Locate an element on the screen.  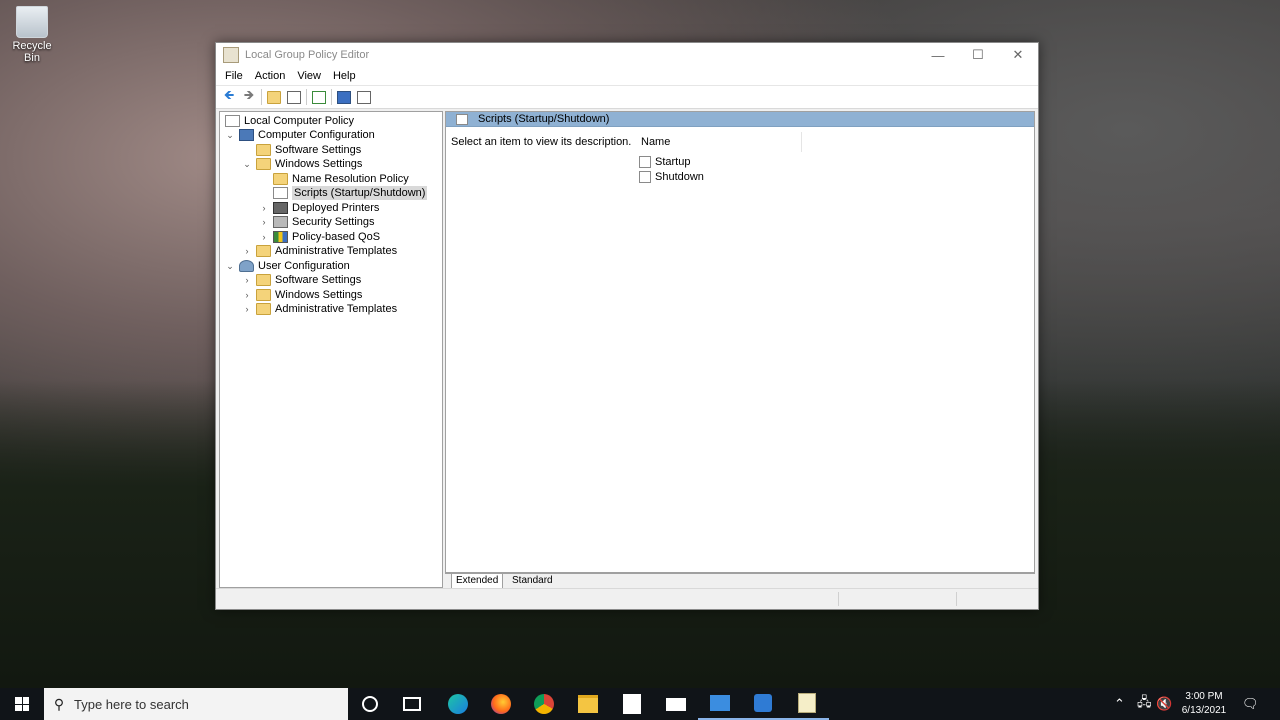
tree-item-user-configuration: ⌄ User Configuration is located at coordinates (287, 266).